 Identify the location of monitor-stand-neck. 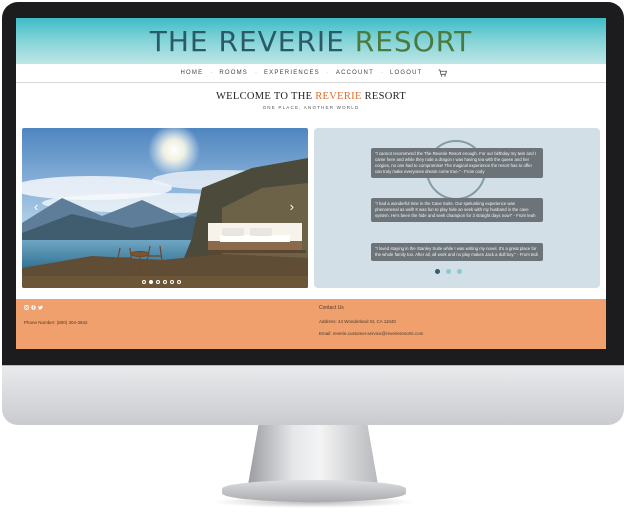
(313, 455).